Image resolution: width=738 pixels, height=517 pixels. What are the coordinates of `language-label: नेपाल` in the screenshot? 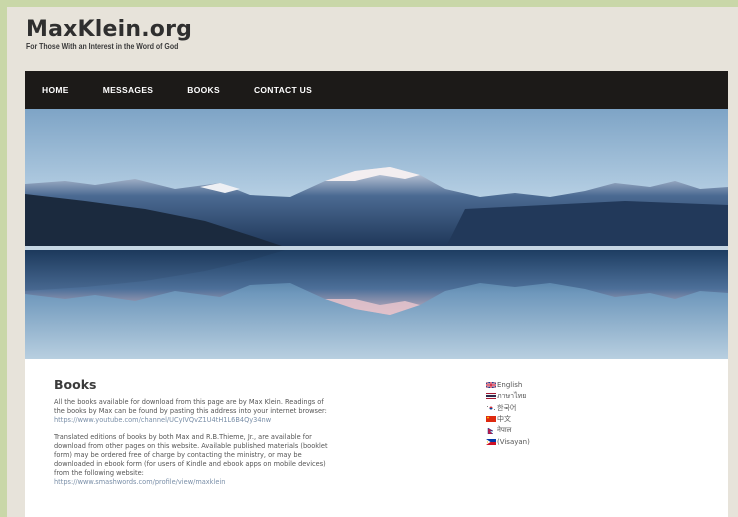 It's located at (504, 430).